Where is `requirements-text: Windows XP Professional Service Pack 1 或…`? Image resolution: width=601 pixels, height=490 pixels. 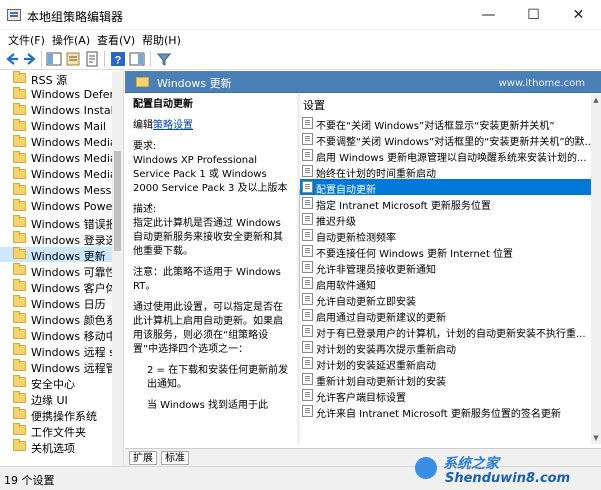 requirements-text: Windows XP Professional Service Pack 1 或… is located at coordinates (210, 174).